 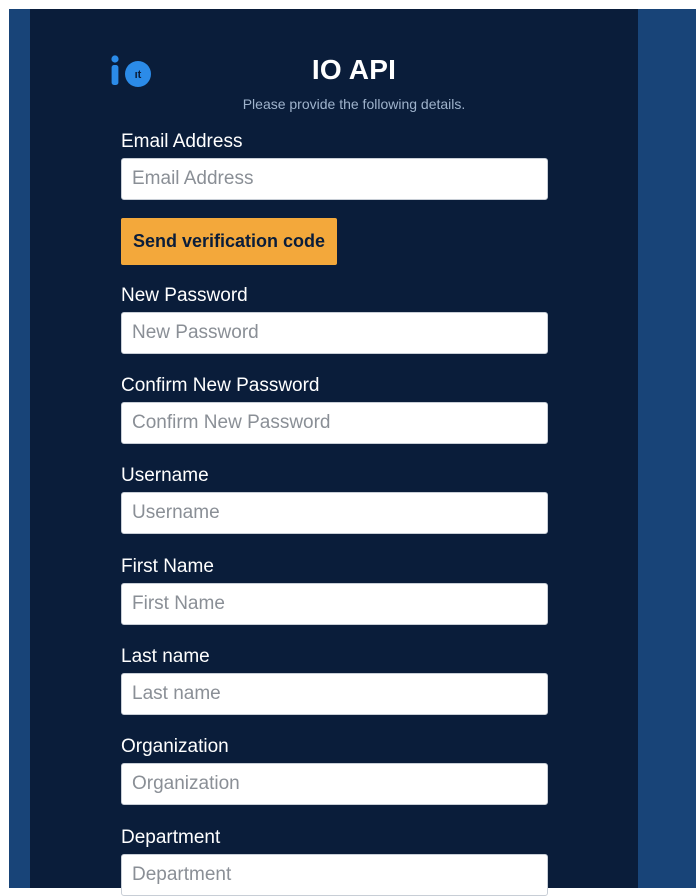 I want to click on username-label: Username, so click(x=165, y=475).